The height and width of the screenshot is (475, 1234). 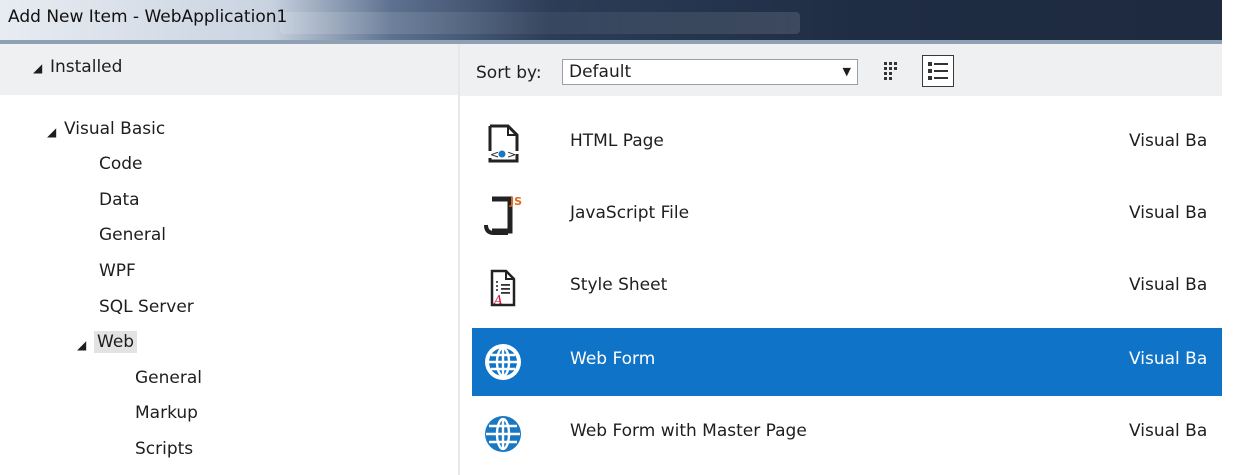 I want to click on item-name: JavaScript File, so click(x=630, y=213).